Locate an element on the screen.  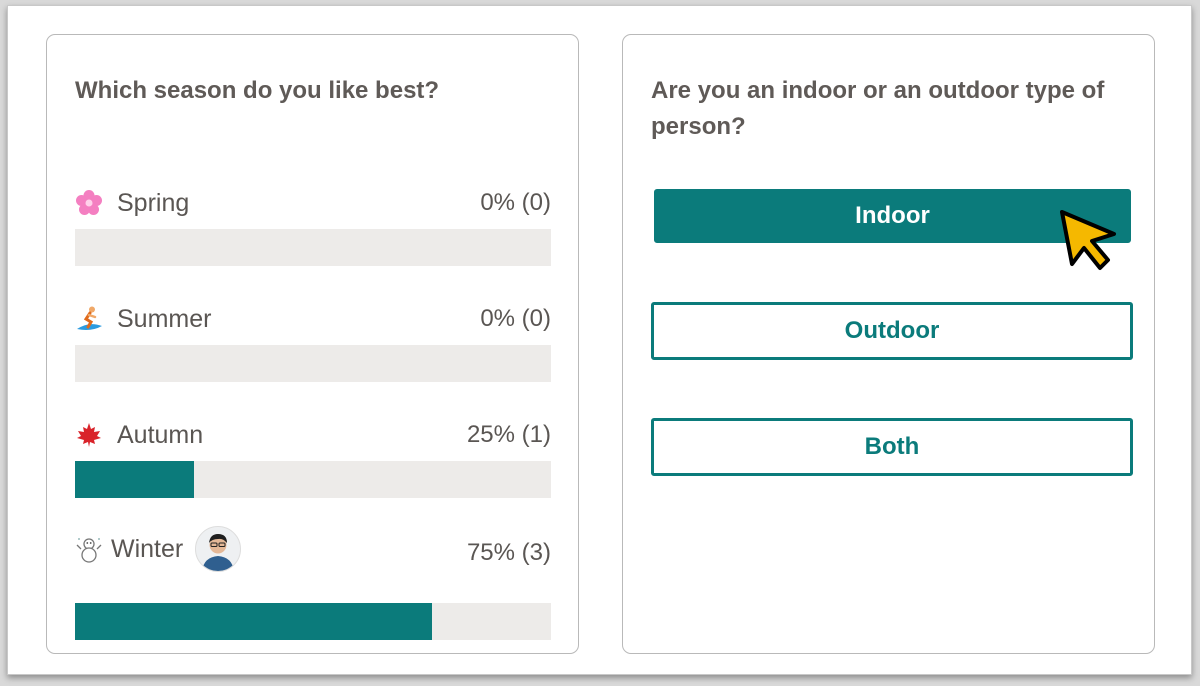
option-label: Summer is located at coordinates (164, 318).